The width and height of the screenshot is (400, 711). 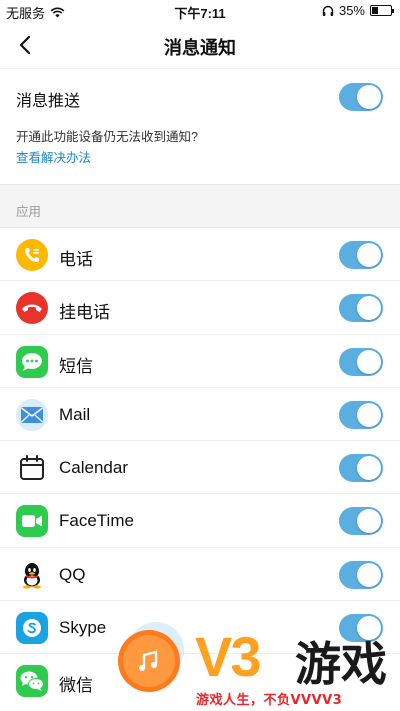 I want to click on push-label: 消息推送, so click(x=48, y=101).